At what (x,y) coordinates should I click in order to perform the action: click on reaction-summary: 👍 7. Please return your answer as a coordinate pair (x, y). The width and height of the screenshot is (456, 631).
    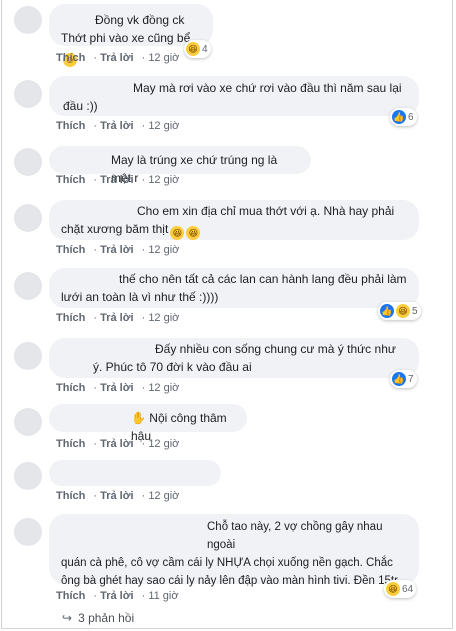
    Looking at the image, I should click on (403, 379).